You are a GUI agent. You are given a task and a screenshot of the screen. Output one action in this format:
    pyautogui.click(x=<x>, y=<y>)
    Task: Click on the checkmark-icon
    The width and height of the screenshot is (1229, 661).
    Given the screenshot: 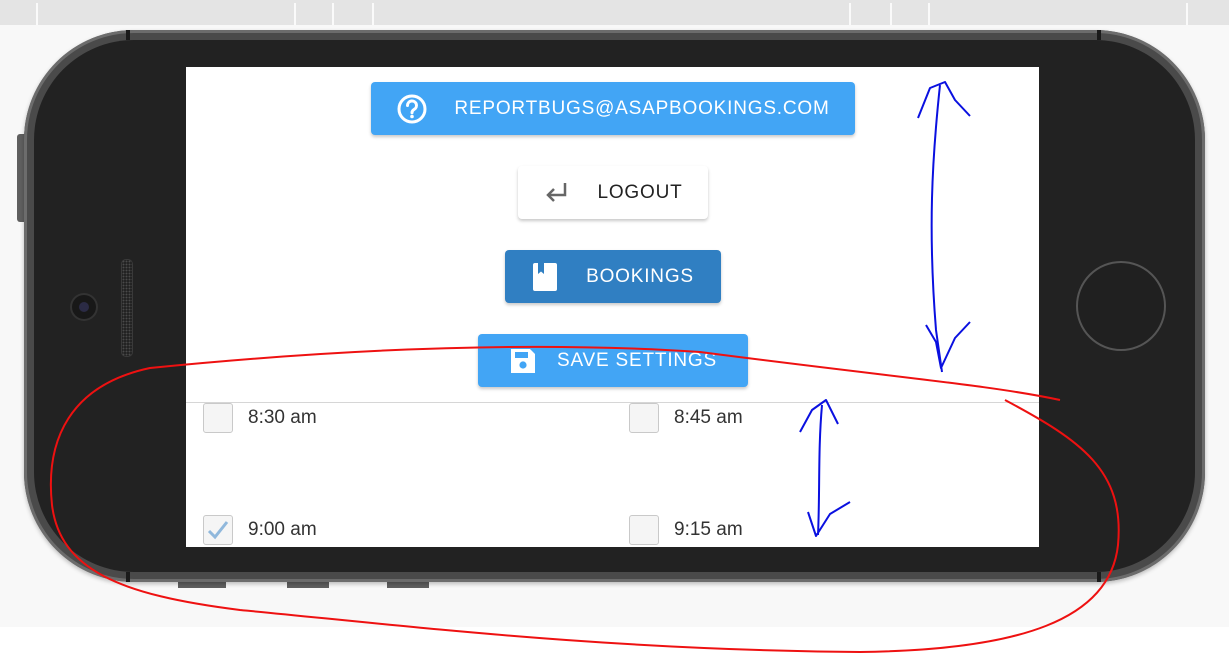 What is the action you would take?
    pyautogui.click(x=218, y=530)
    